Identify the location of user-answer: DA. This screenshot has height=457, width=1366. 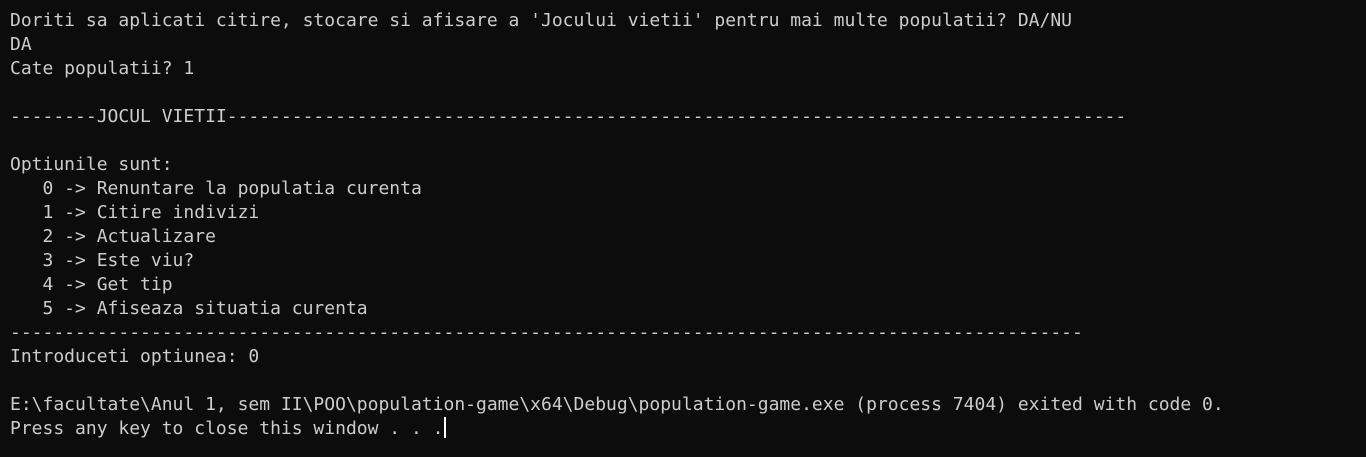
(21, 44).